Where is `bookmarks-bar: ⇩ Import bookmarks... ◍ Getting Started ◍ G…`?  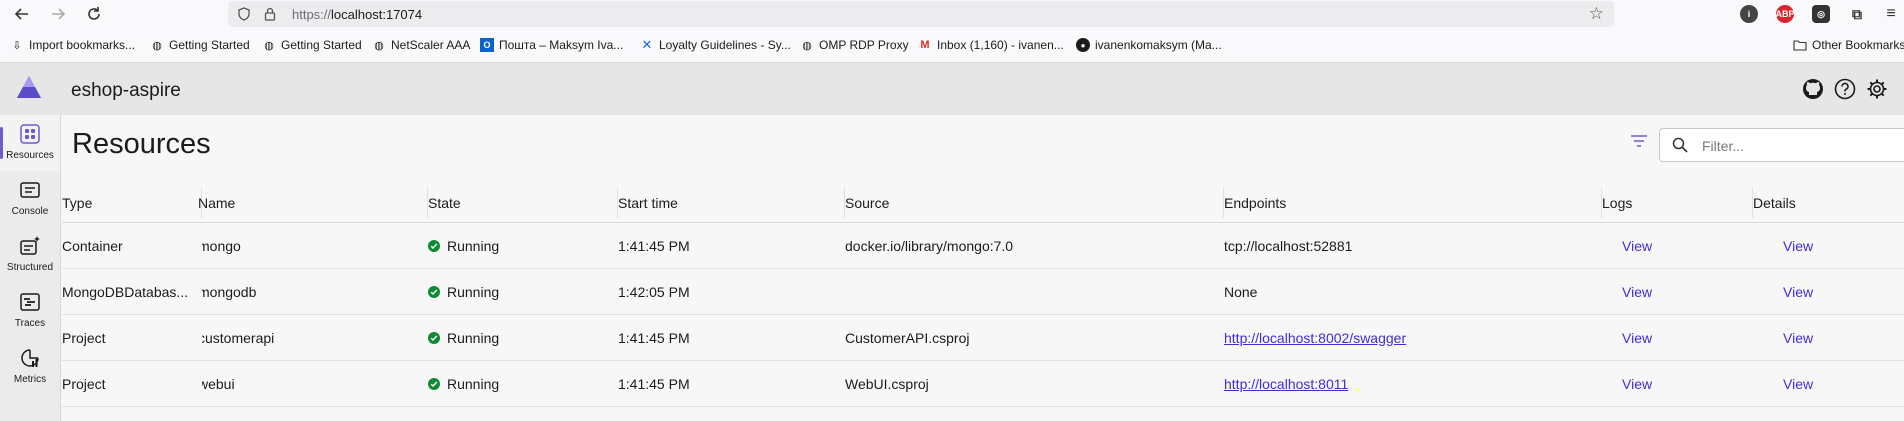 bookmarks-bar: ⇩ Import bookmarks... ◍ Getting Started ◍ G… is located at coordinates (952, 45).